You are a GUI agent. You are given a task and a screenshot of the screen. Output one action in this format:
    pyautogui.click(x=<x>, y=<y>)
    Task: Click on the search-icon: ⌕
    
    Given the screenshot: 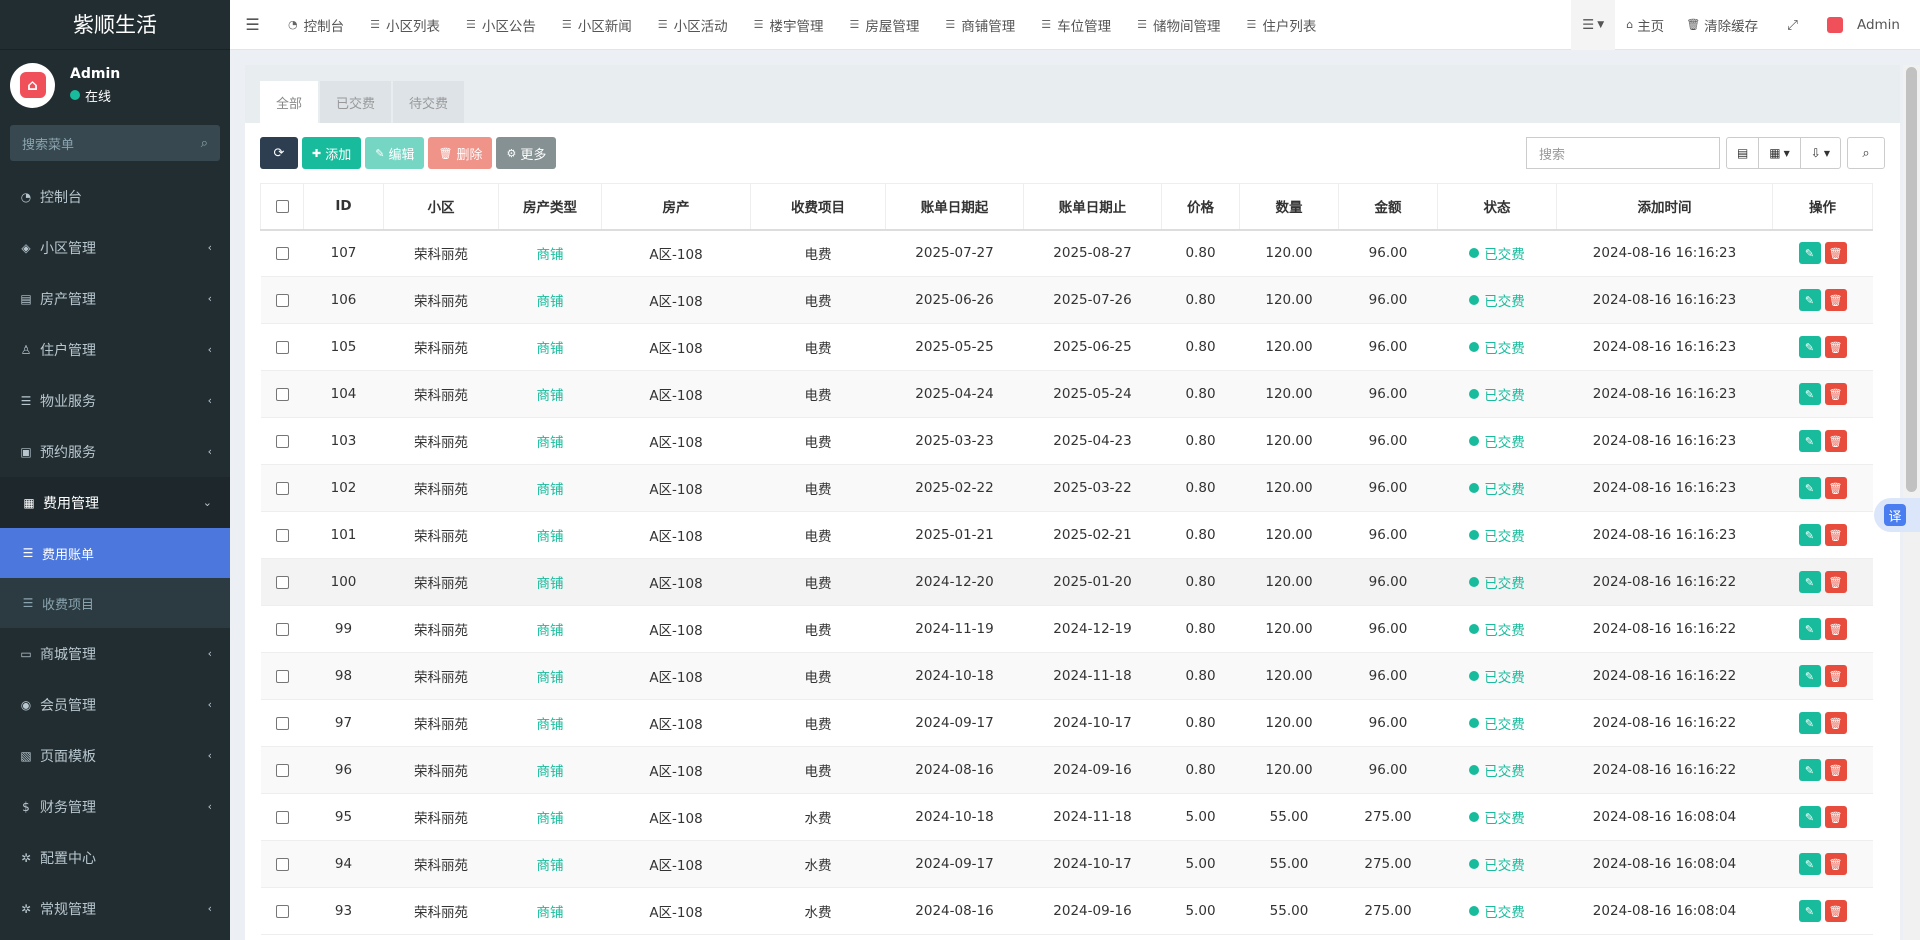 What is the action you would take?
    pyautogui.click(x=204, y=143)
    